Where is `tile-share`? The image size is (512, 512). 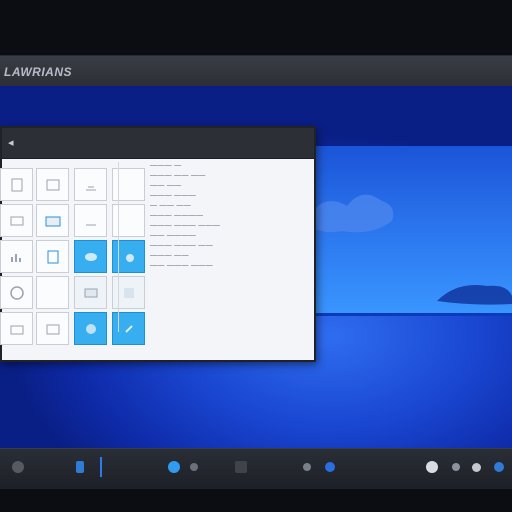 tile-share is located at coordinates (128, 328).